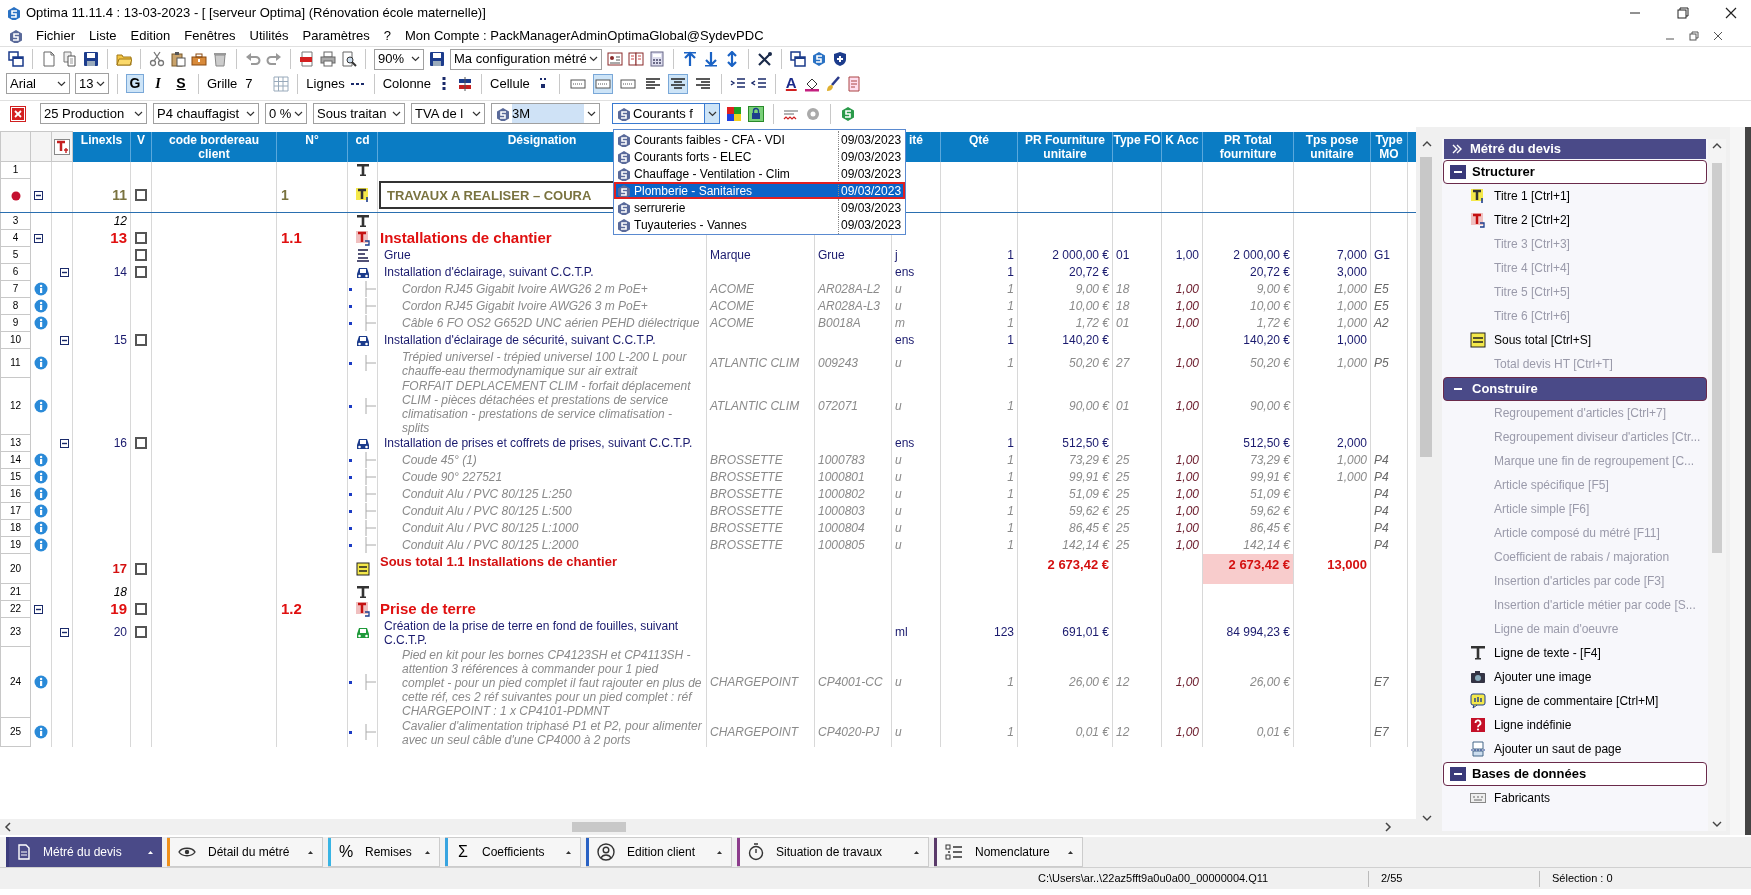  I want to click on column-header: Tps pose unitaire, so click(1332, 146).